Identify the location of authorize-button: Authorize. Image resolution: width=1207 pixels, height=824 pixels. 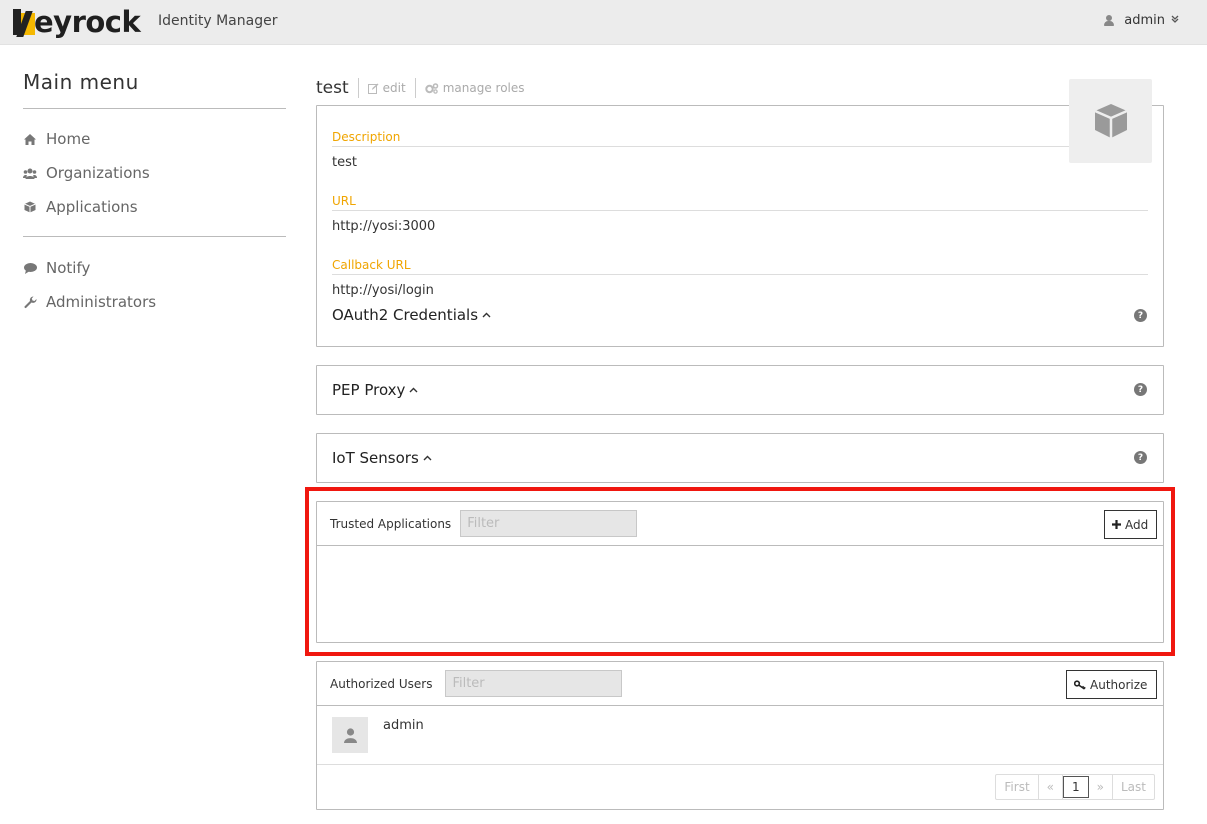
(1111, 684).